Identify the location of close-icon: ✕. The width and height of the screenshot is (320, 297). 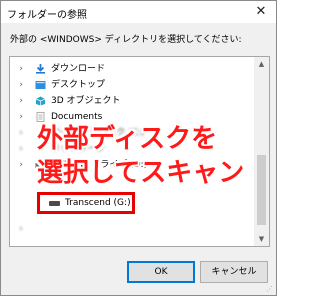
(261, 12).